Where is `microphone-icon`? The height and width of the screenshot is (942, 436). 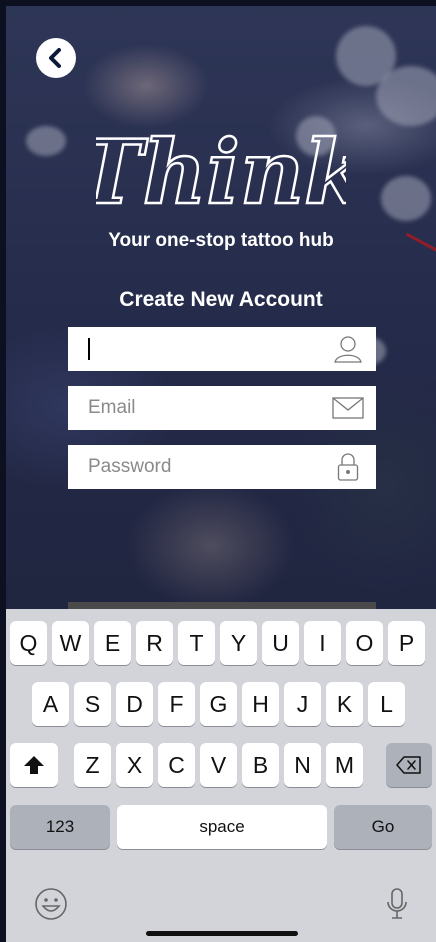
microphone-icon is located at coordinates (397, 903).